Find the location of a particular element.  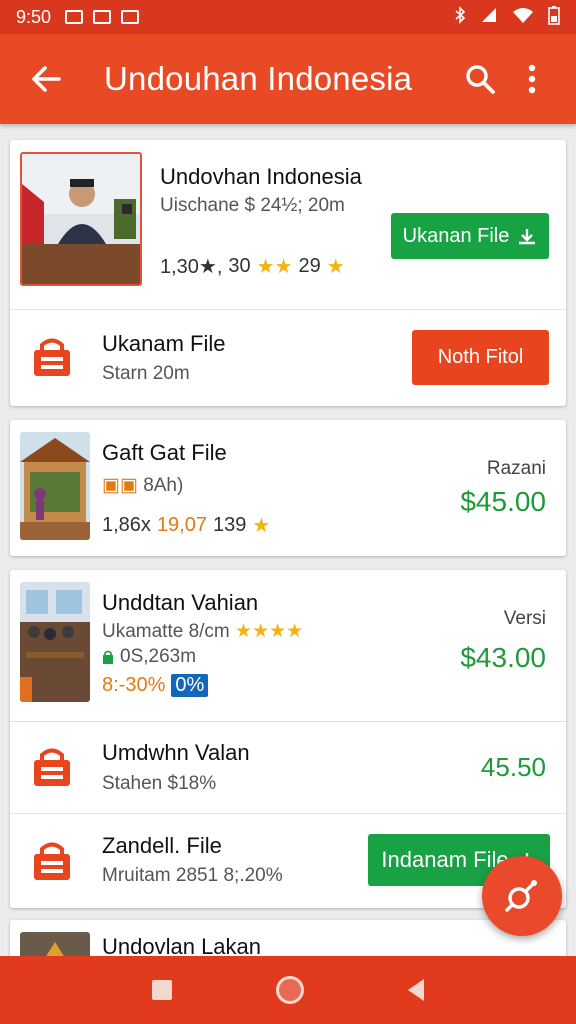

list-item: Undovlan Lakan is located at coordinates (288, 938).